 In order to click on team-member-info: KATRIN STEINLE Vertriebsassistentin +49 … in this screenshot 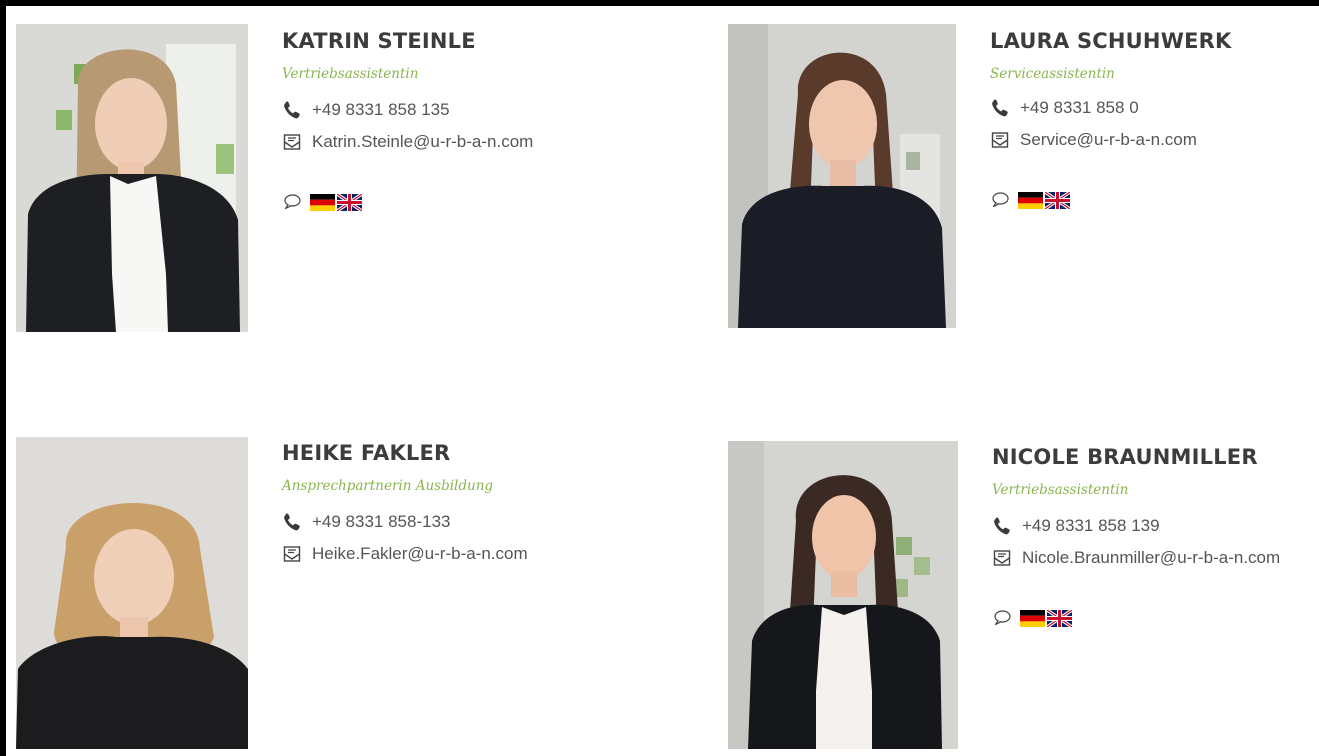, I will do `click(407, 120)`.